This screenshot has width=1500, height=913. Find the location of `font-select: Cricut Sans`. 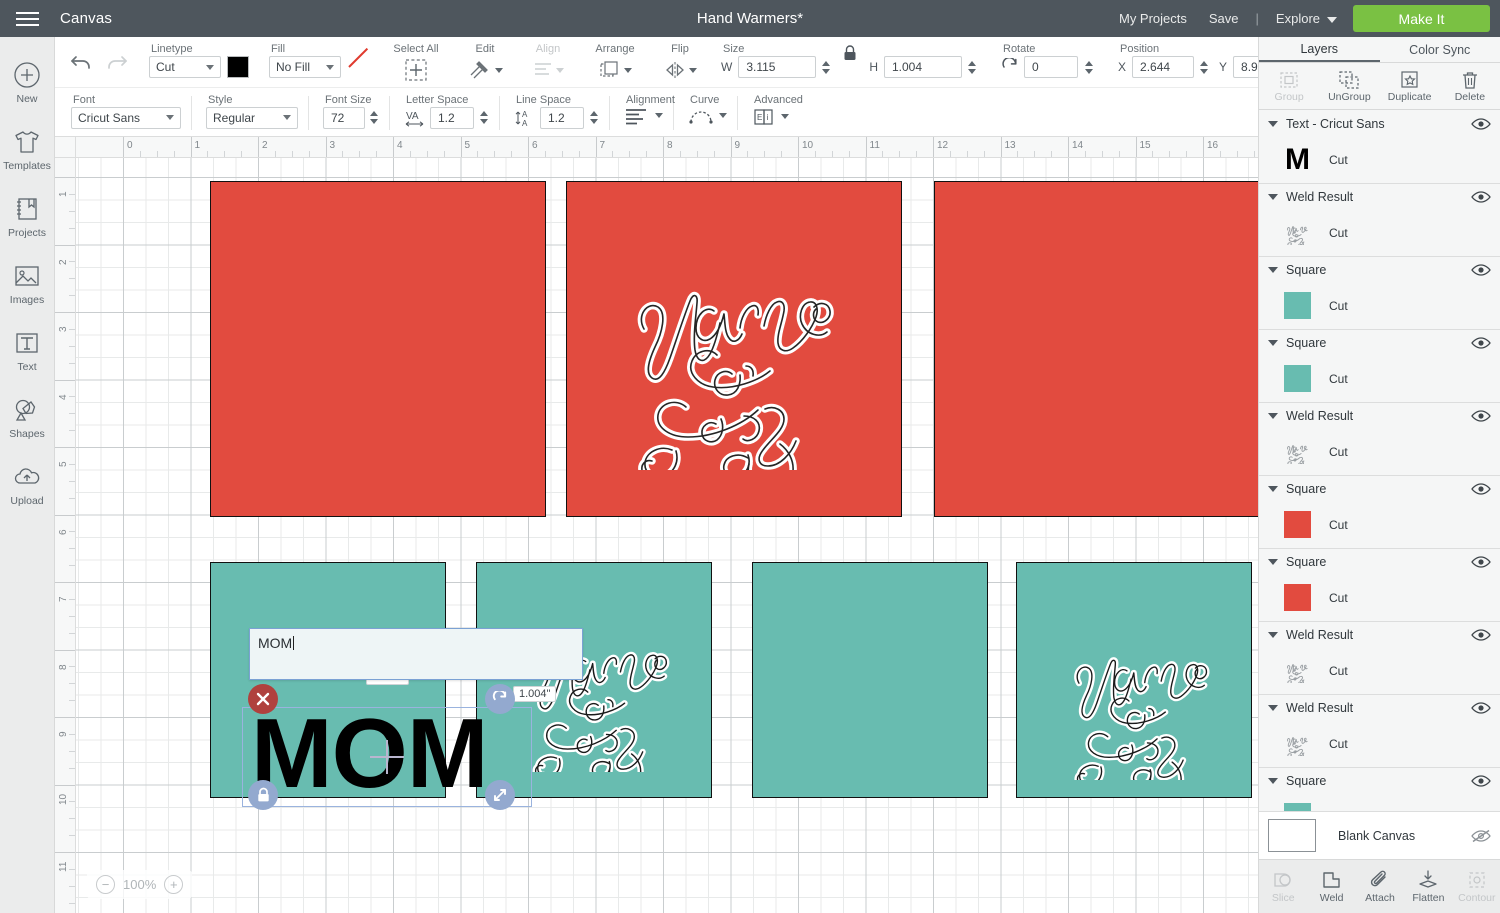

font-select: Cricut Sans is located at coordinates (126, 117).